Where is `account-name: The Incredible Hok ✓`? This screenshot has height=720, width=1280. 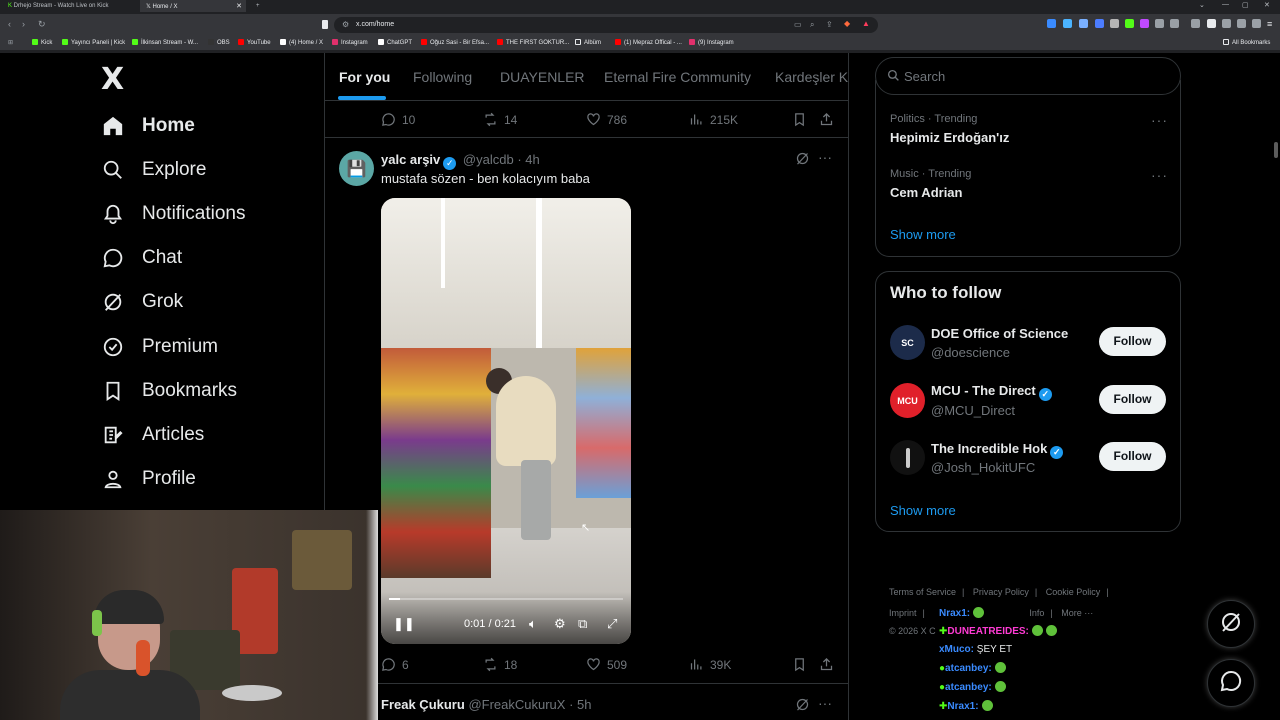 account-name: The Incredible Hok ✓ is located at coordinates (998, 450).